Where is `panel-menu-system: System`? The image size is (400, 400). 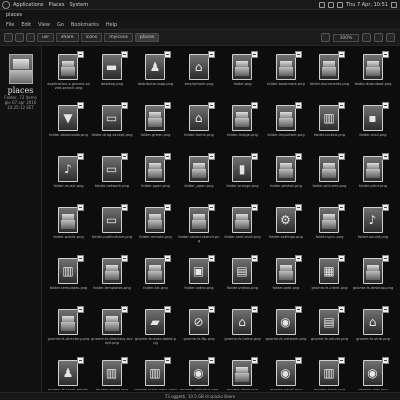 panel-menu-system: System is located at coordinates (78, 5).